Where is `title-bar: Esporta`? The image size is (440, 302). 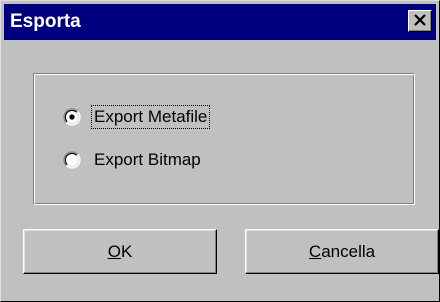 title-bar: Esporta is located at coordinates (220, 22).